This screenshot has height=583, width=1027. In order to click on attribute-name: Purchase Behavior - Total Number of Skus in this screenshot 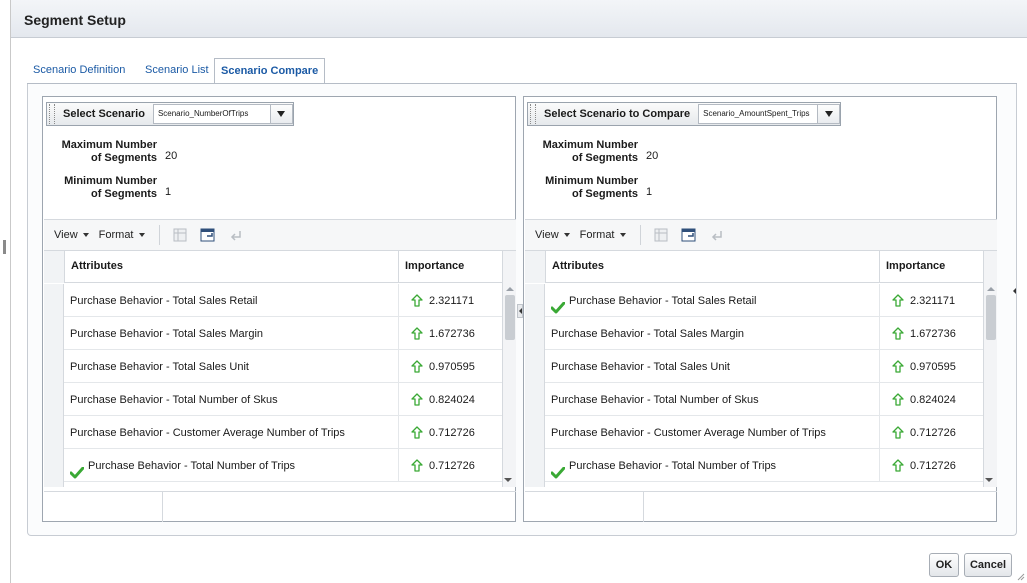, I will do `click(655, 399)`.